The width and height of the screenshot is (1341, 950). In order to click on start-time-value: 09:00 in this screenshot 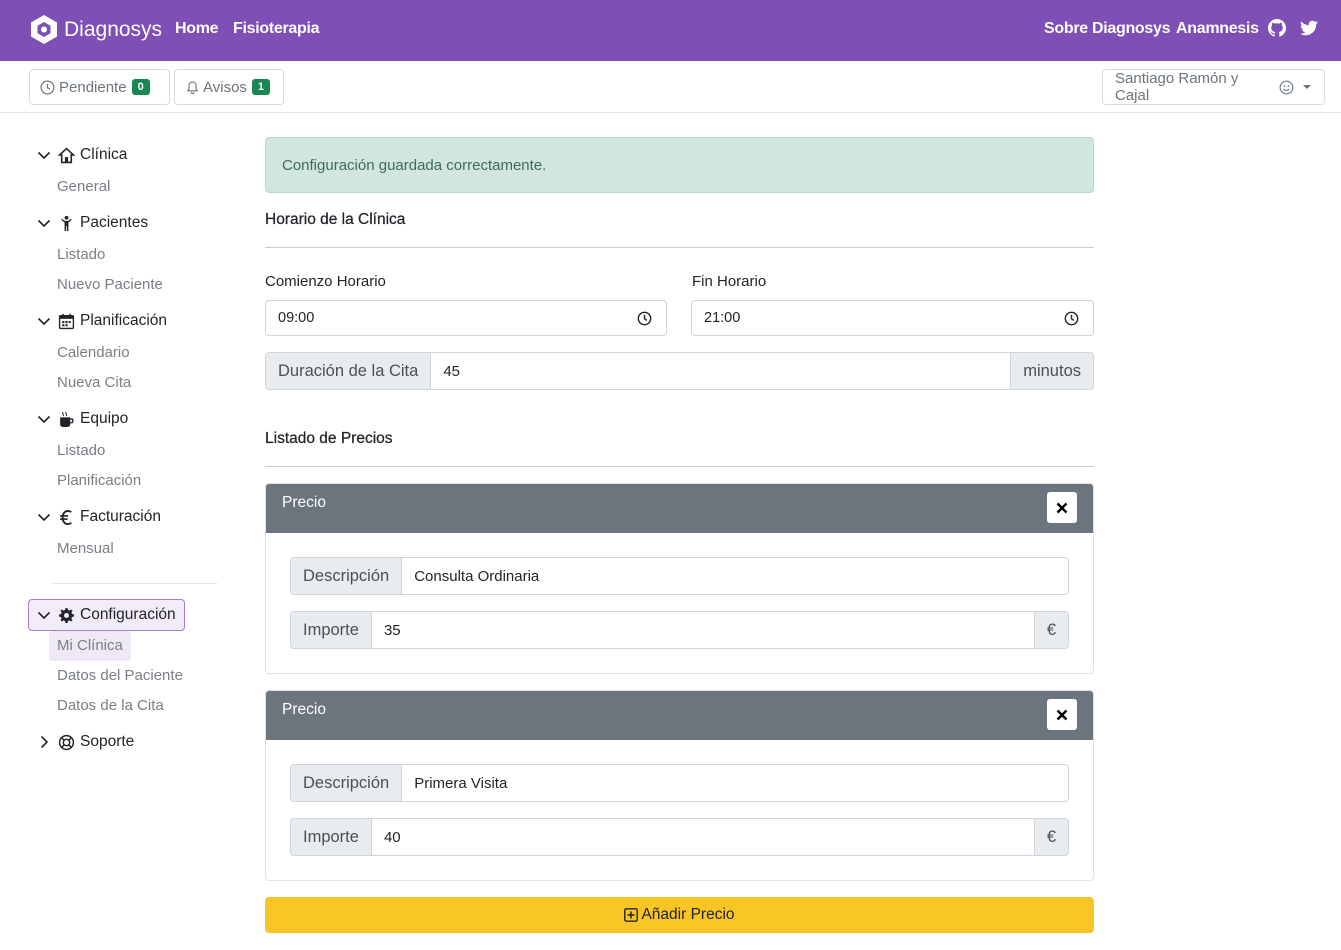, I will do `click(296, 318)`.